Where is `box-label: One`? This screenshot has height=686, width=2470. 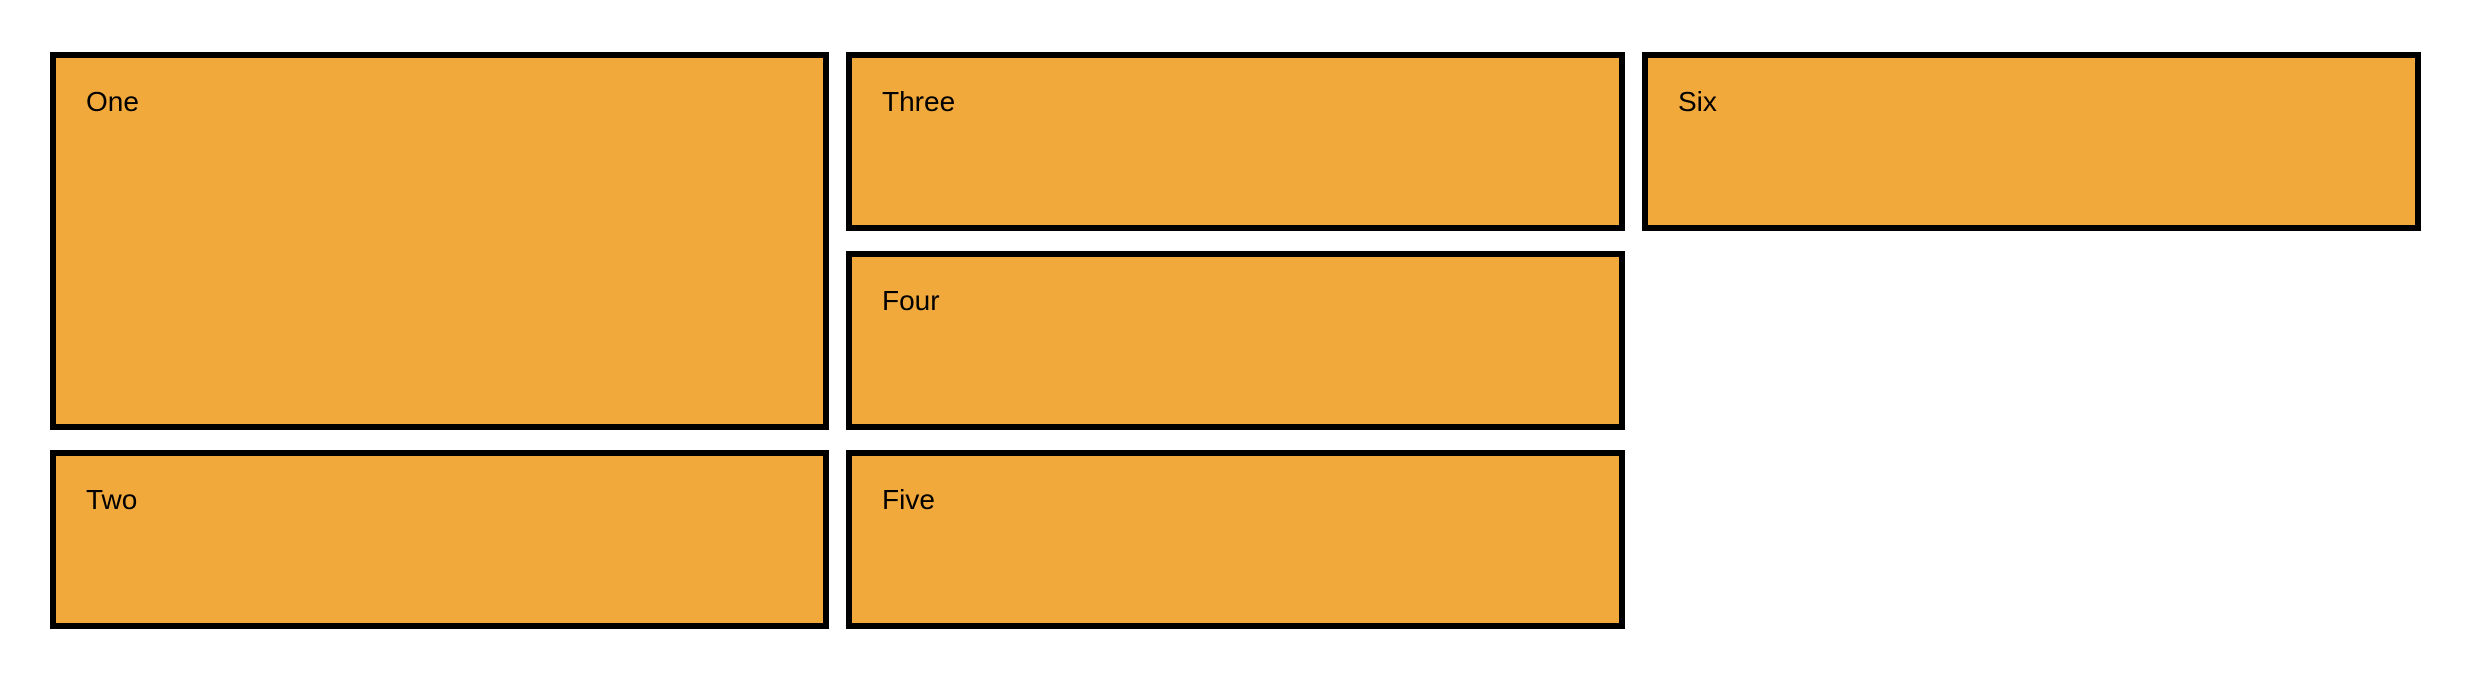
box-label: One is located at coordinates (112, 101).